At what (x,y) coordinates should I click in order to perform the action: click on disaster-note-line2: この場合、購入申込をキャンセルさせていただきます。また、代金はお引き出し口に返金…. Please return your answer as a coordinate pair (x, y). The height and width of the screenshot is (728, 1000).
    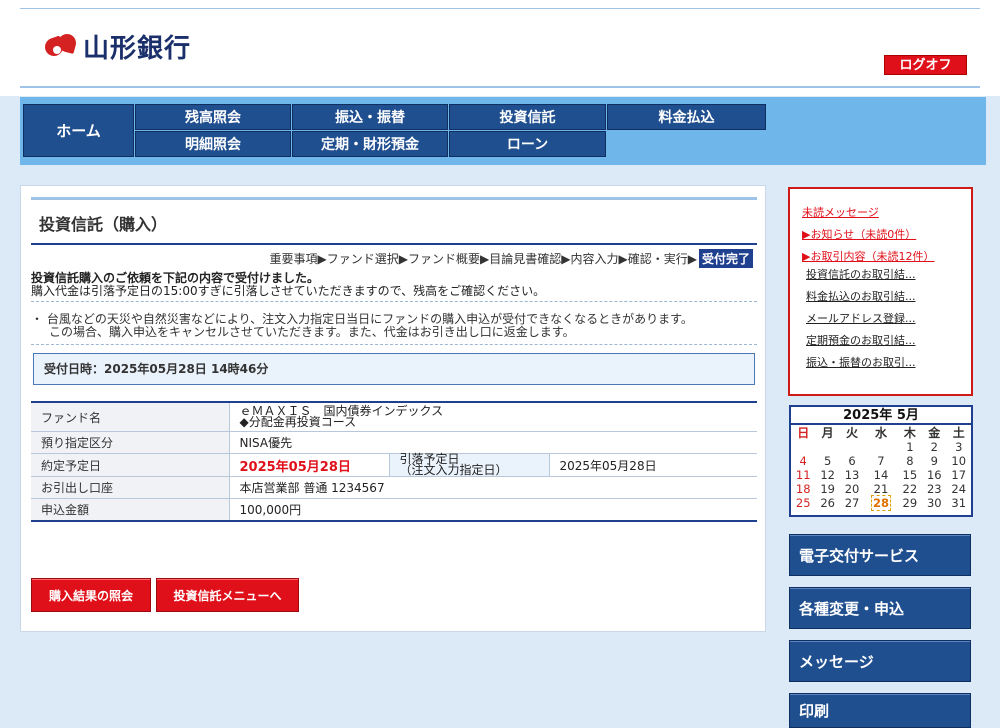
    Looking at the image, I should click on (312, 332).